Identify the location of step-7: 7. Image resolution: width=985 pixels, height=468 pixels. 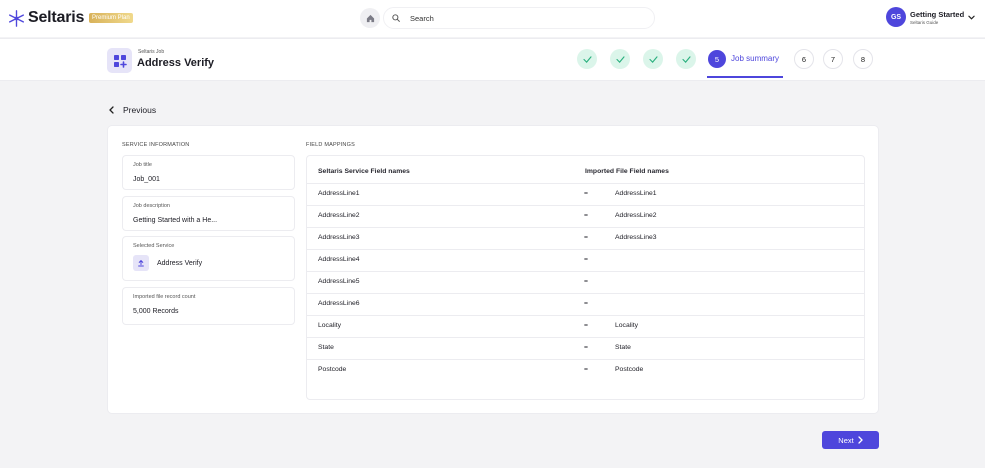
(833, 59).